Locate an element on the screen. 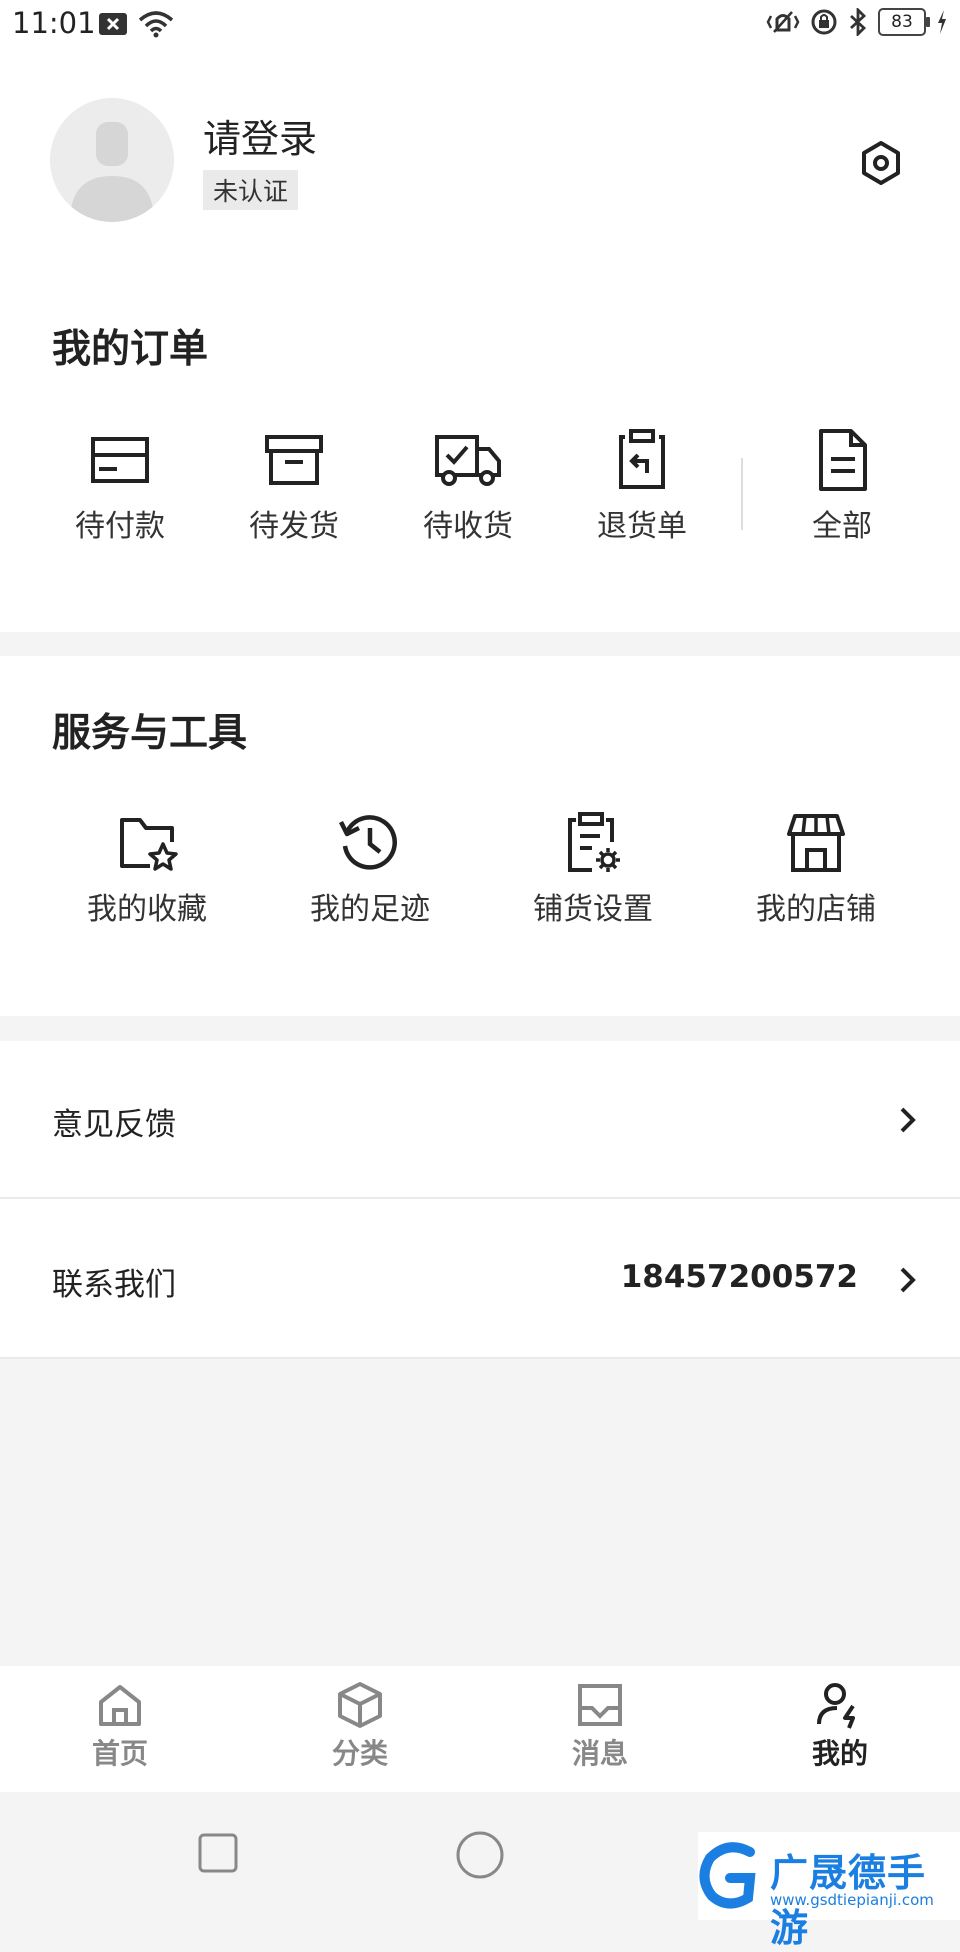 Image resolution: width=960 pixels, height=1952 pixels. inbox-icon is located at coordinates (600, 1705).